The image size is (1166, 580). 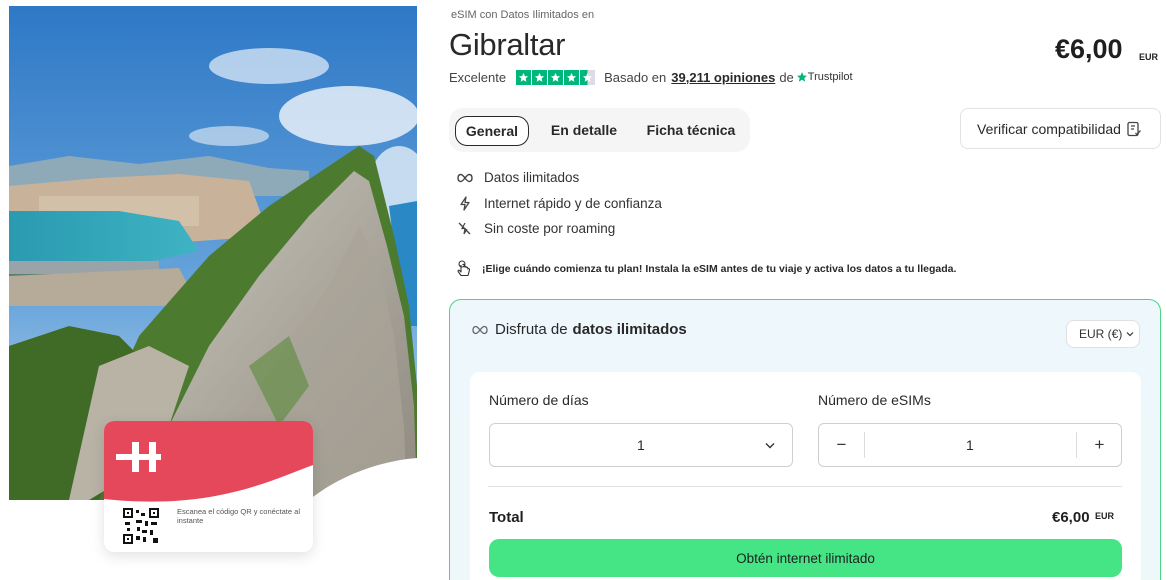 I want to click on rating-label: Excelente, so click(x=478, y=77).